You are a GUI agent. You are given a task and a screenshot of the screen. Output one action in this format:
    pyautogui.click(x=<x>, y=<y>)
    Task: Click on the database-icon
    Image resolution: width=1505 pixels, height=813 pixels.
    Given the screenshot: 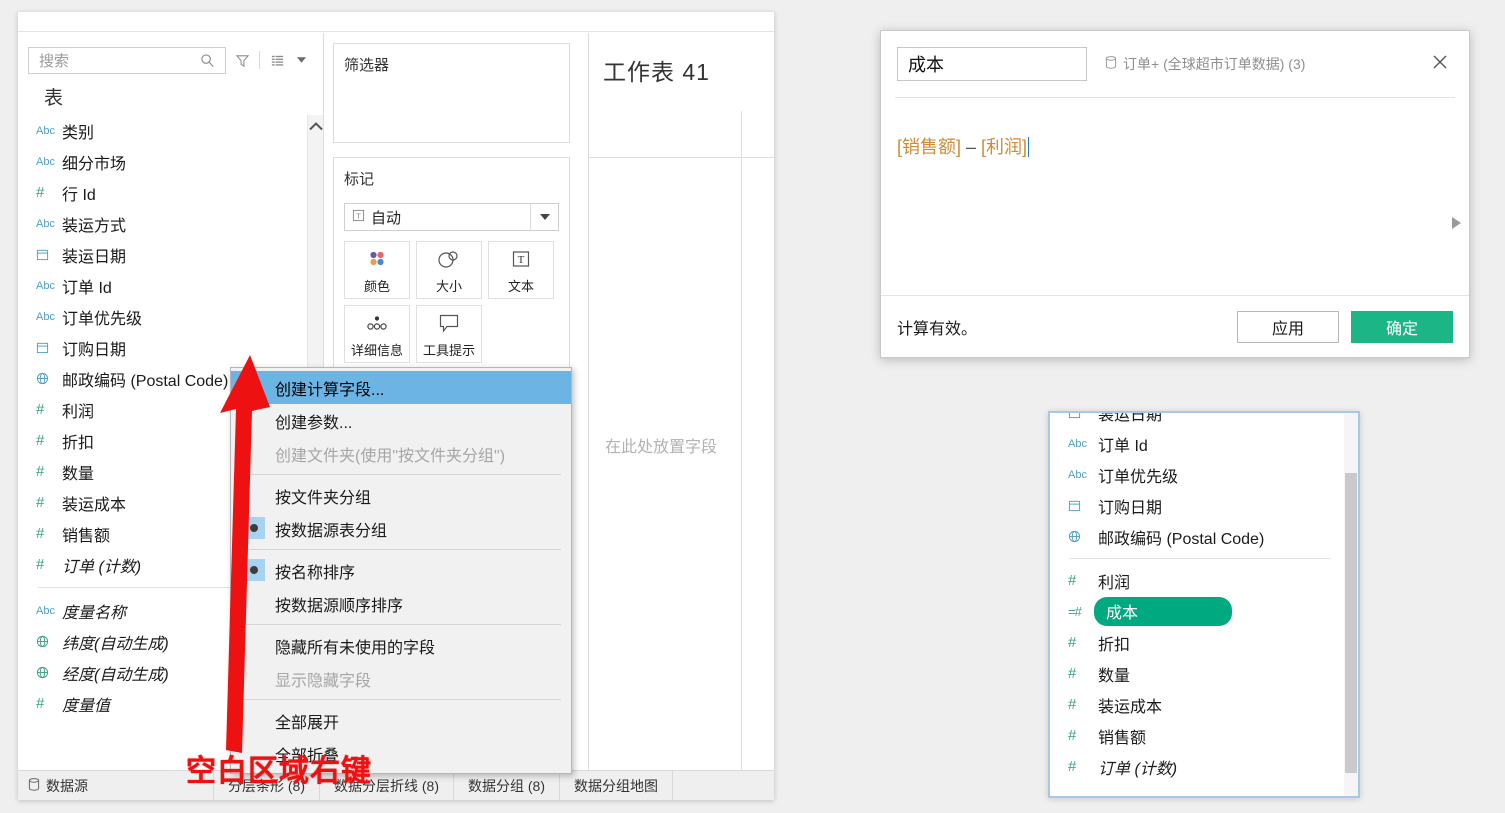 What is the action you would take?
    pyautogui.click(x=34, y=785)
    